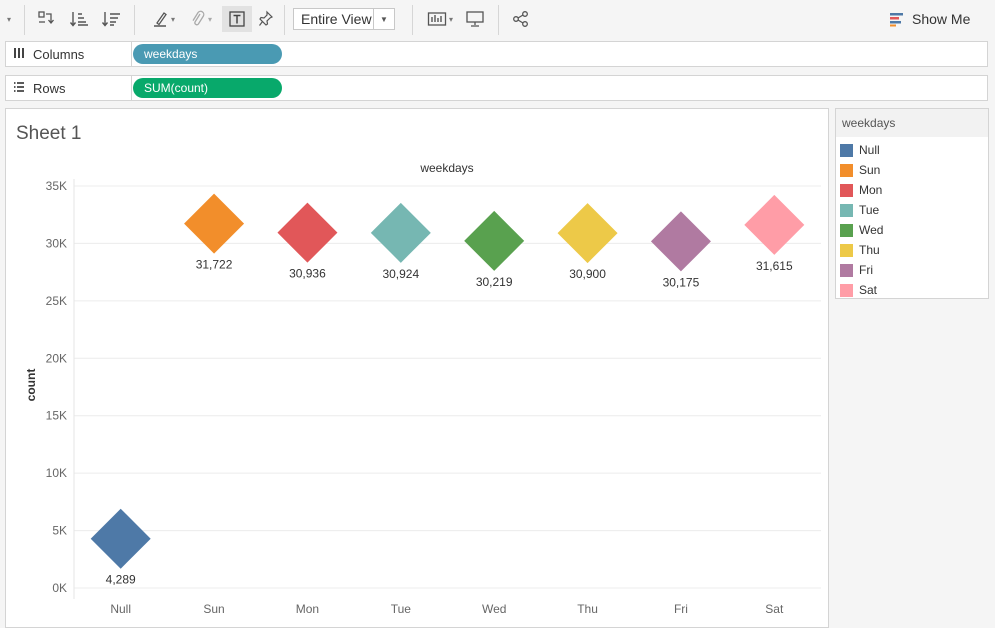 The height and width of the screenshot is (628, 995). Describe the element at coordinates (869, 210) in the screenshot. I see `legend-label: Tue` at that location.